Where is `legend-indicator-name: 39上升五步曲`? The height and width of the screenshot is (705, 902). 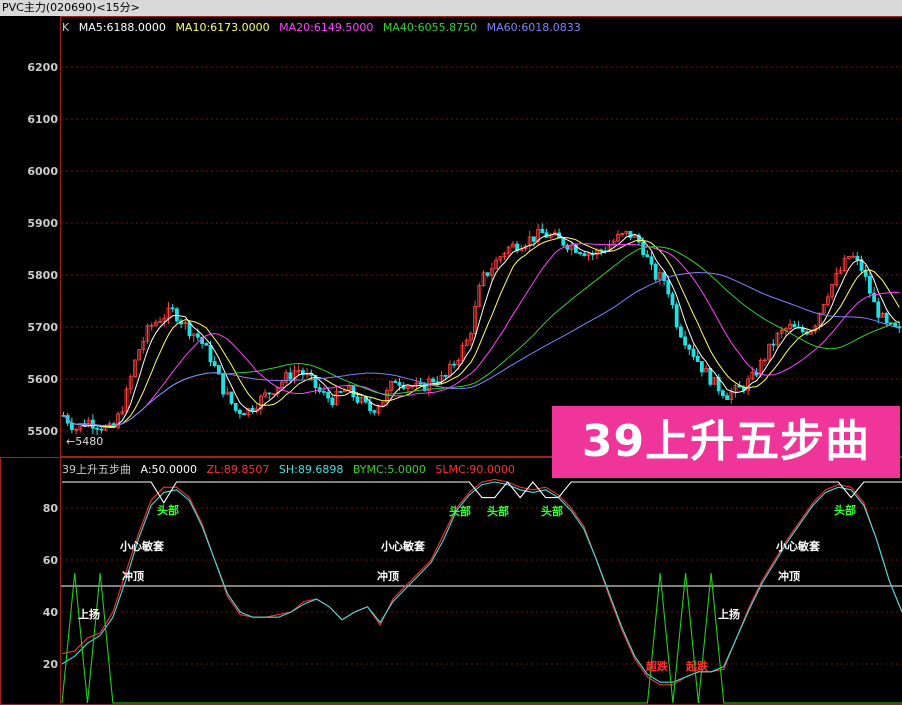
legend-indicator-name: 39上升五步曲 is located at coordinates (96, 469).